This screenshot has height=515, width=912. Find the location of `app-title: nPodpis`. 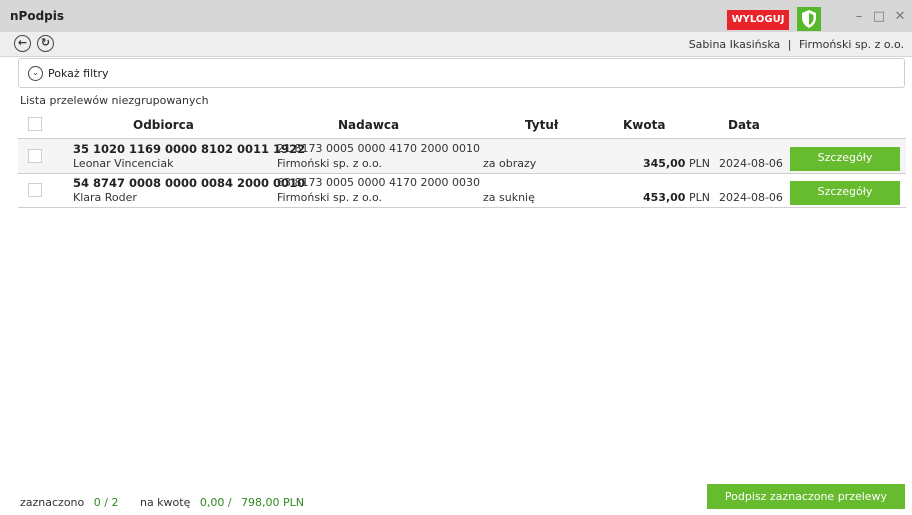

app-title: nPodpis is located at coordinates (37, 16).